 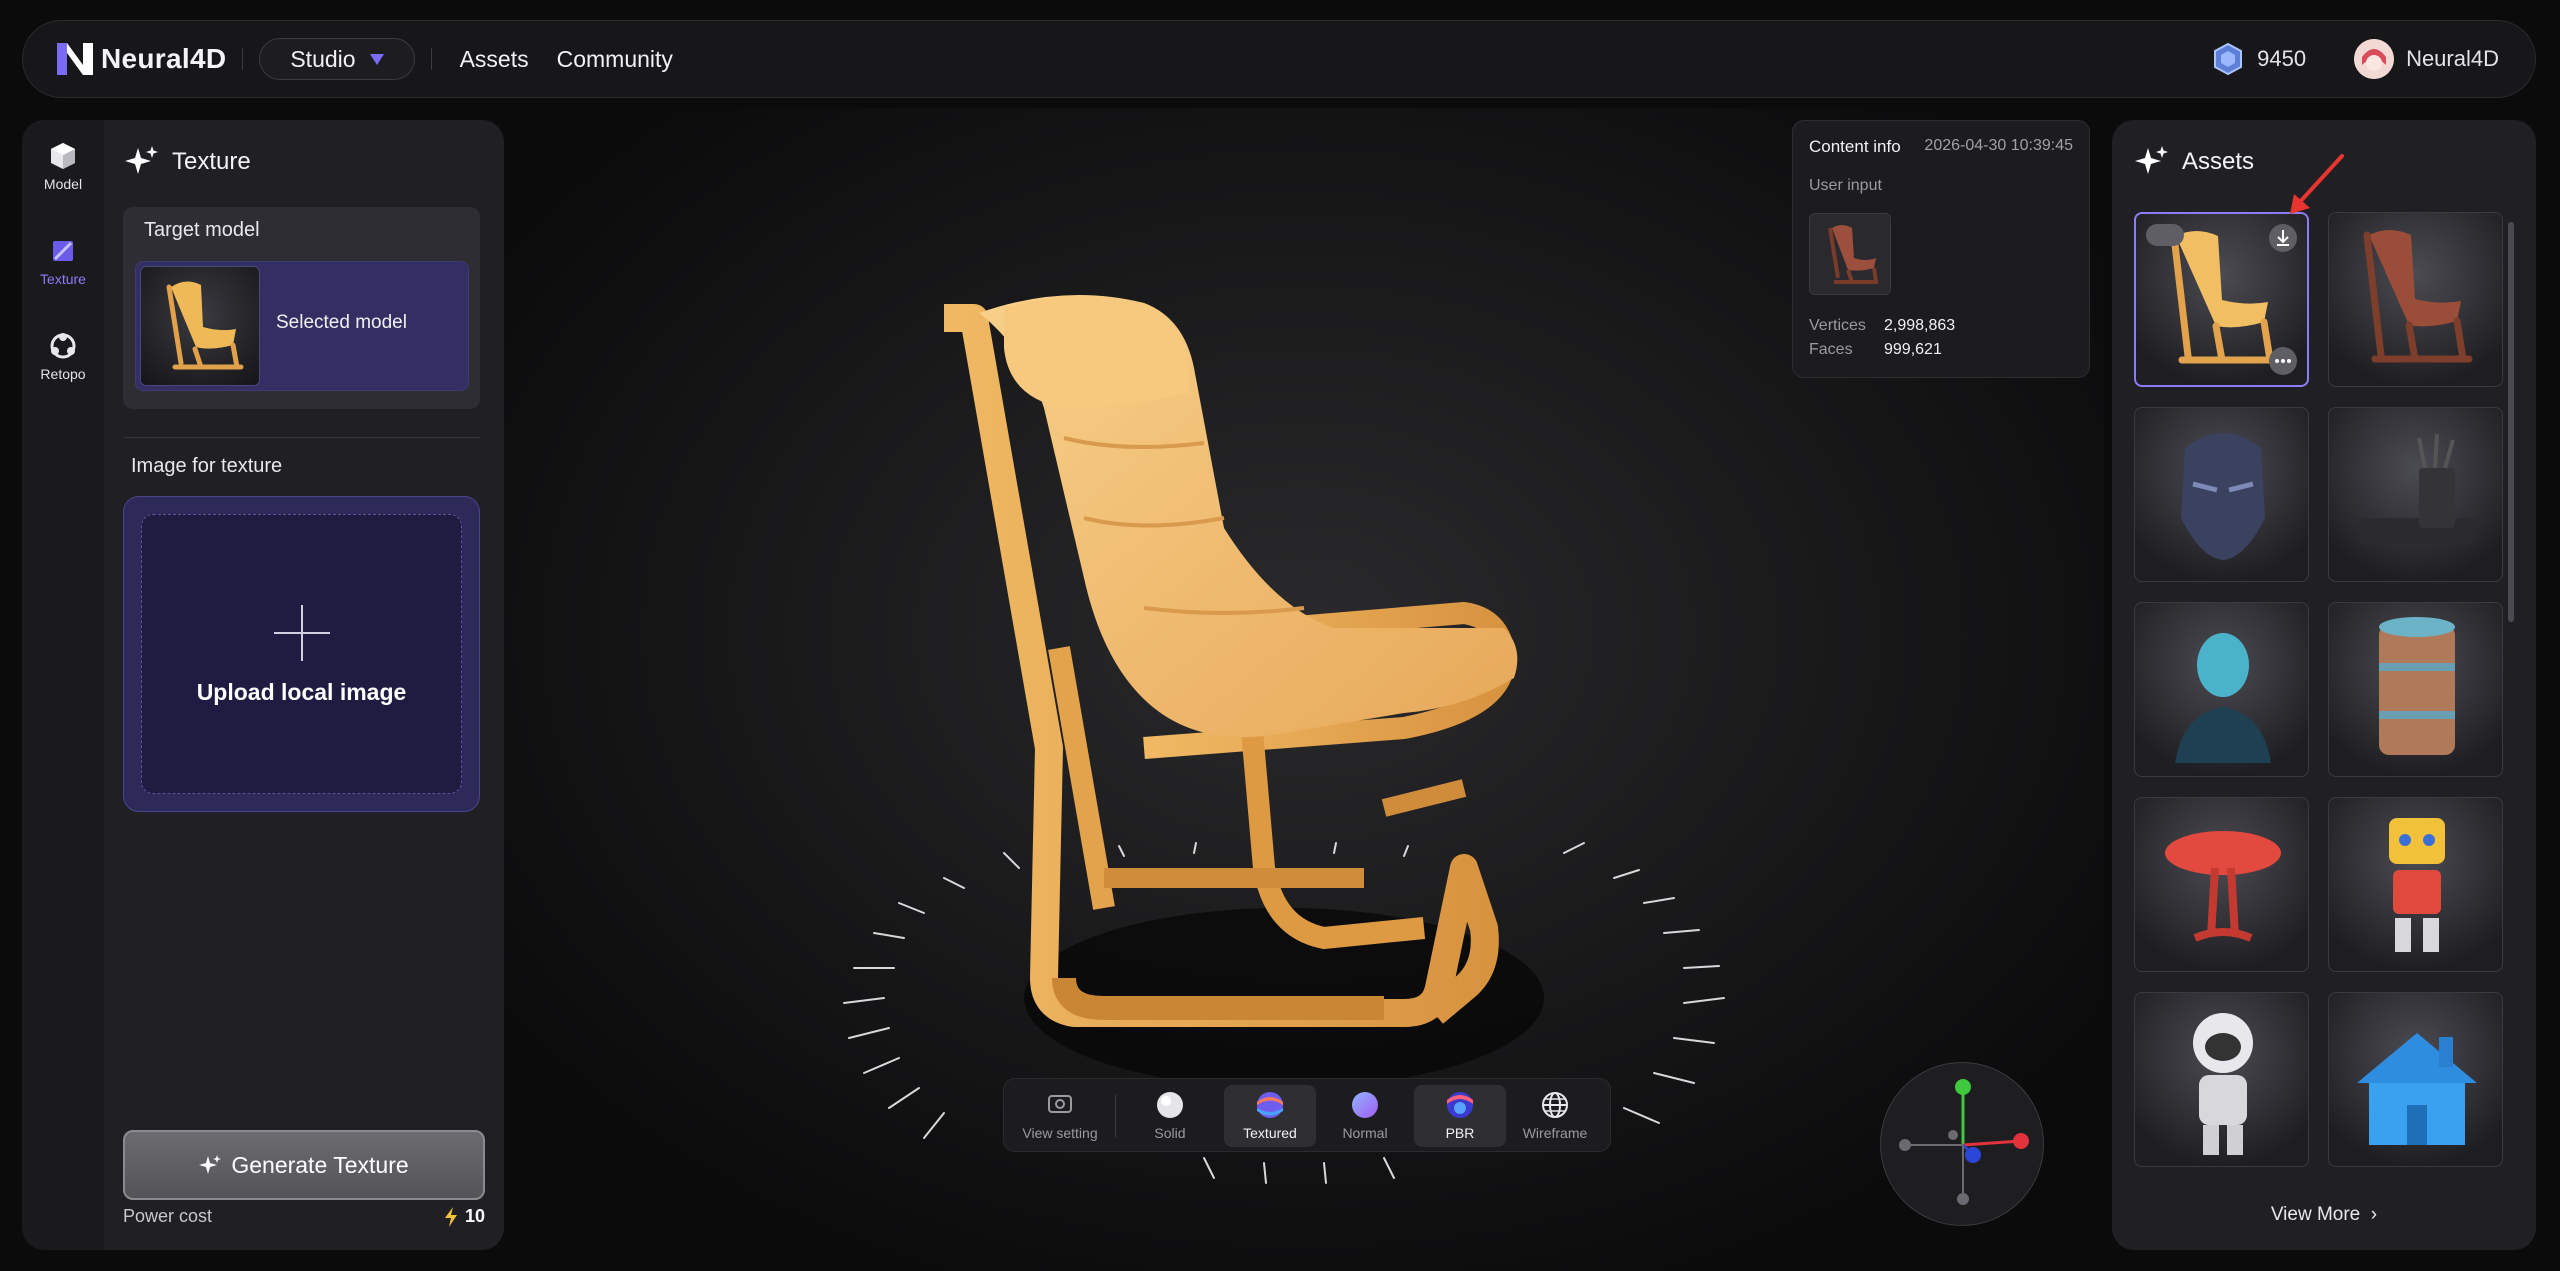 What do you see at coordinates (1882, 326) in the screenshot?
I see `vertices-row: Vertices 2,998,863` at bounding box center [1882, 326].